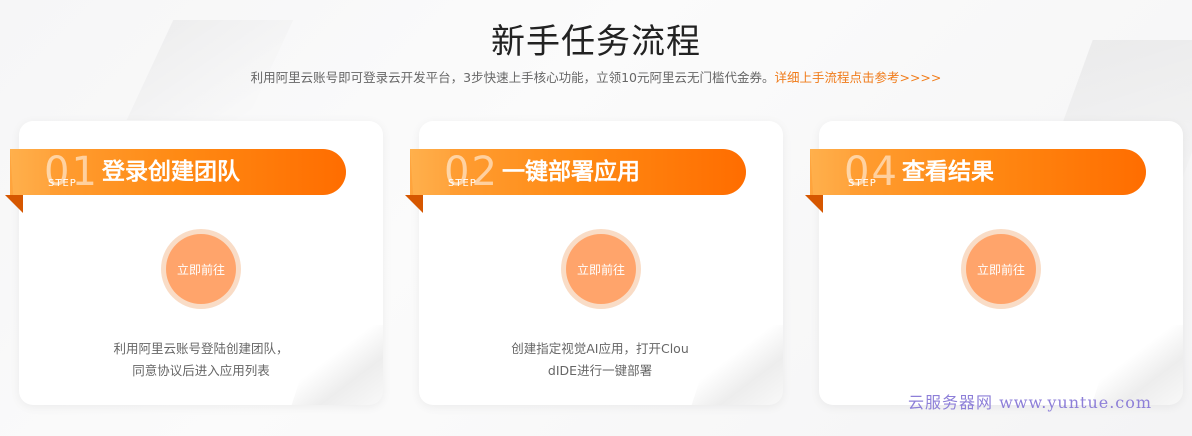 The image size is (1192, 436). Describe the element at coordinates (201, 360) in the screenshot. I see `step-description-1: 利用阿里云账号登陆创建团队， 同意协议后进入应用列表` at that location.